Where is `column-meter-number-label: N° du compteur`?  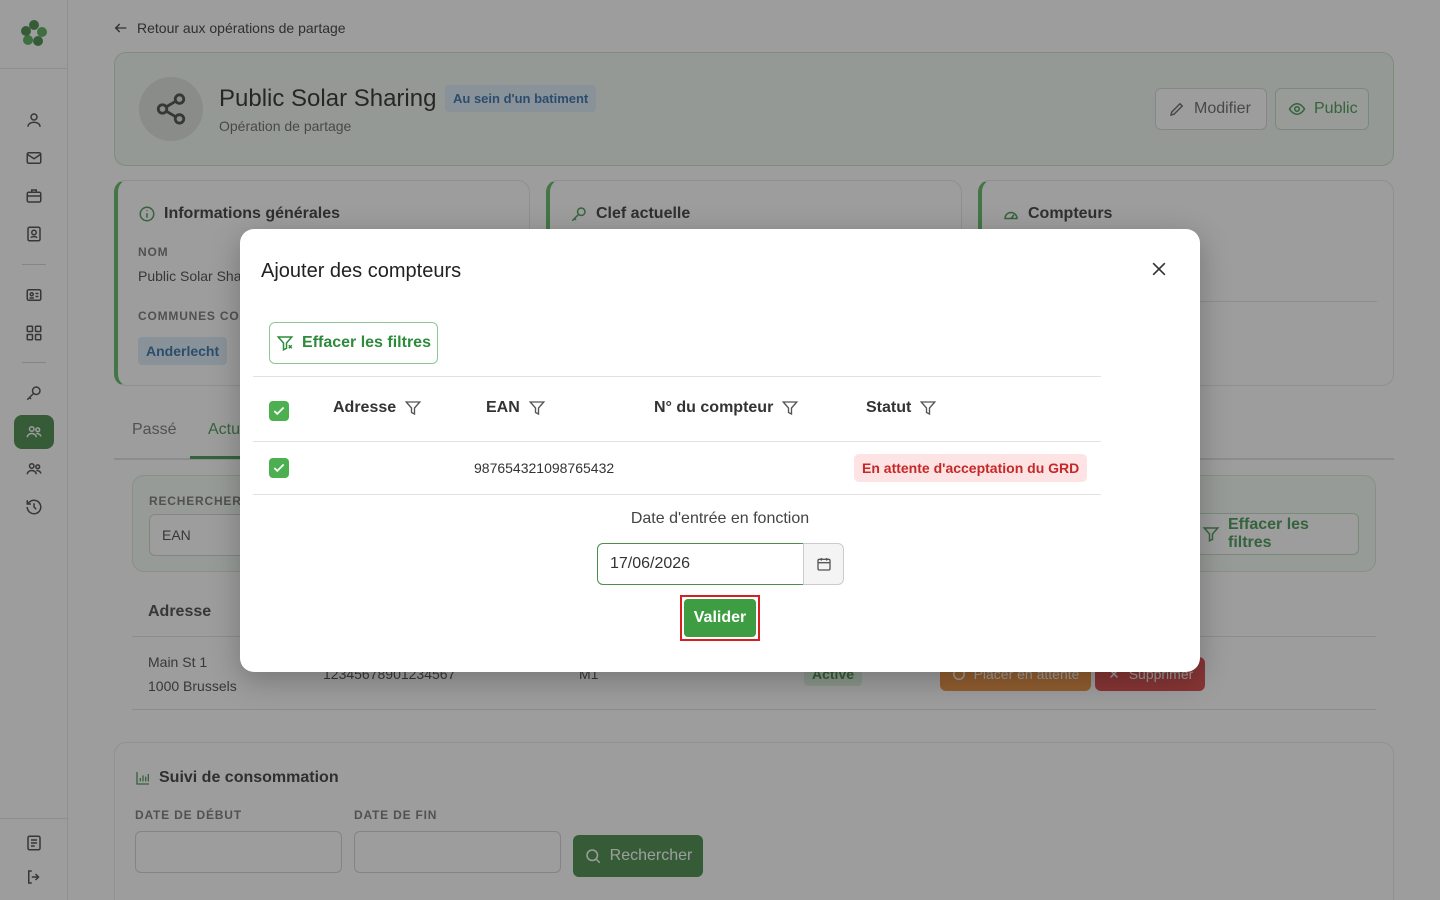
column-meter-number-label: N° du compteur is located at coordinates (714, 407).